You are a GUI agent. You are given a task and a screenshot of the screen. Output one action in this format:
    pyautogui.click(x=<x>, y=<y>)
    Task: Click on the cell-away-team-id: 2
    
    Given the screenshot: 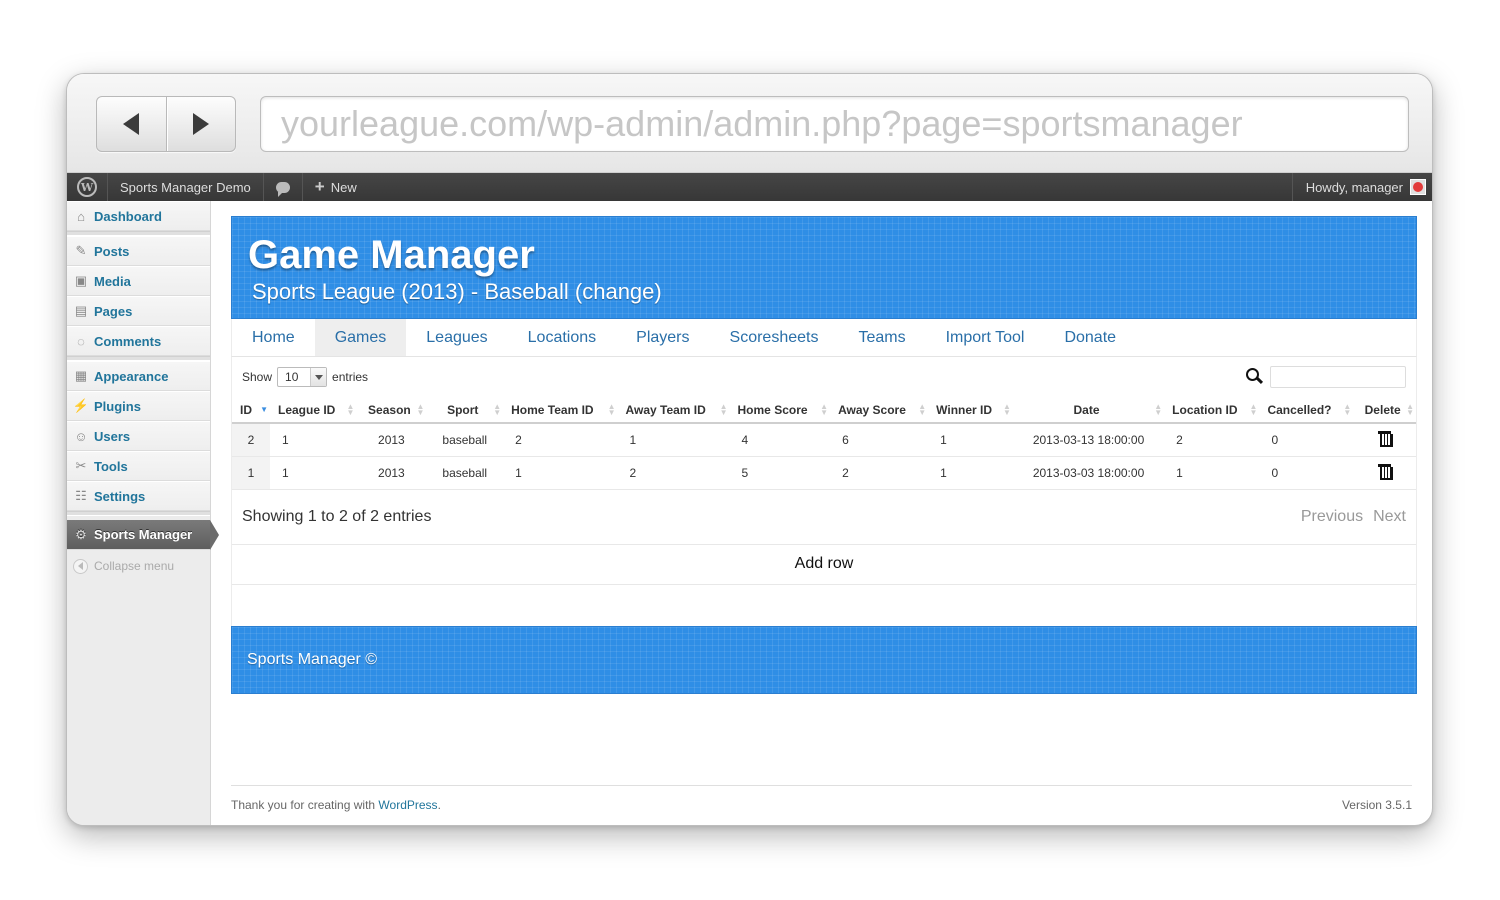 What is the action you would take?
    pyautogui.click(x=673, y=473)
    